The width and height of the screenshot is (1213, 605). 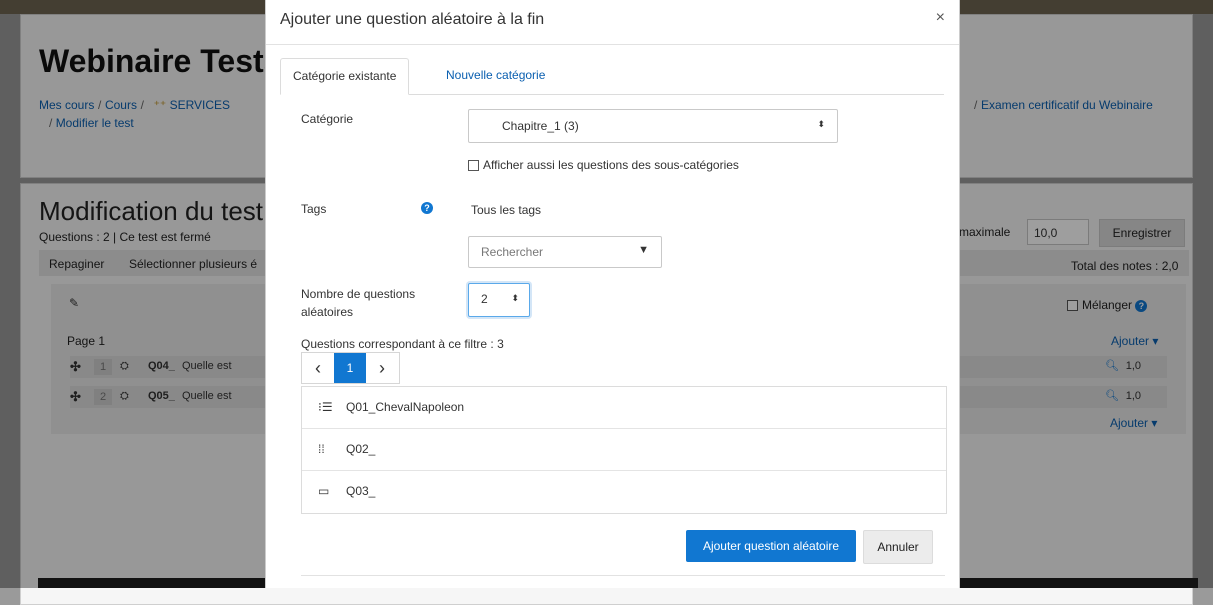 I want to click on matching-icon: ⁞⁞, so click(x=321, y=449).